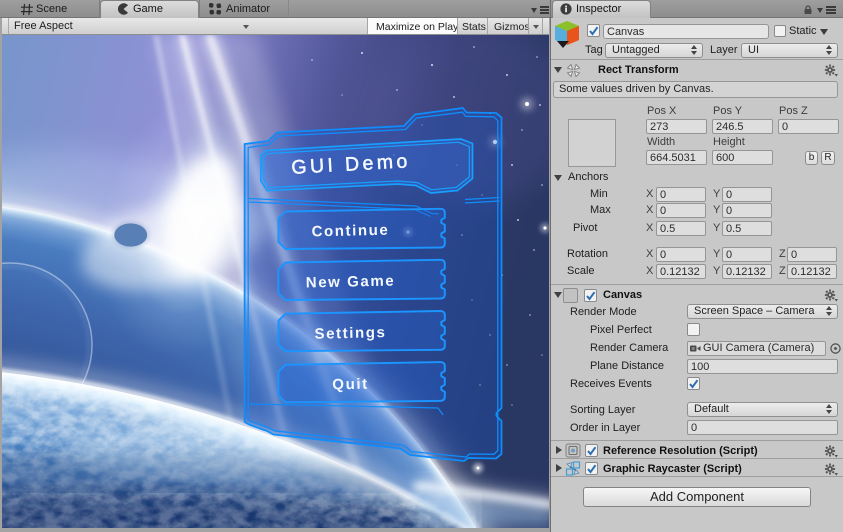  What do you see at coordinates (350, 333) in the screenshot?
I see `svg-text: Settings` at bounding box center [350, 333].